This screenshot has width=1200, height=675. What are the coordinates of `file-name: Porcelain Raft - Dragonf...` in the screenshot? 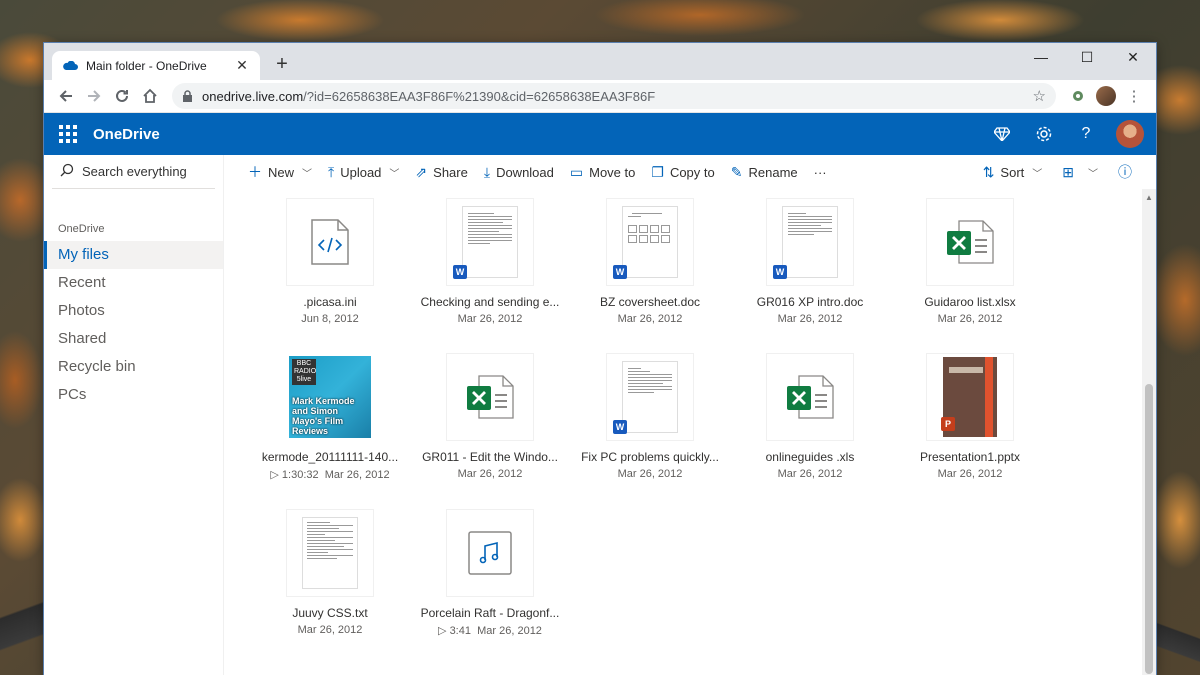 It's located at (490, 613).